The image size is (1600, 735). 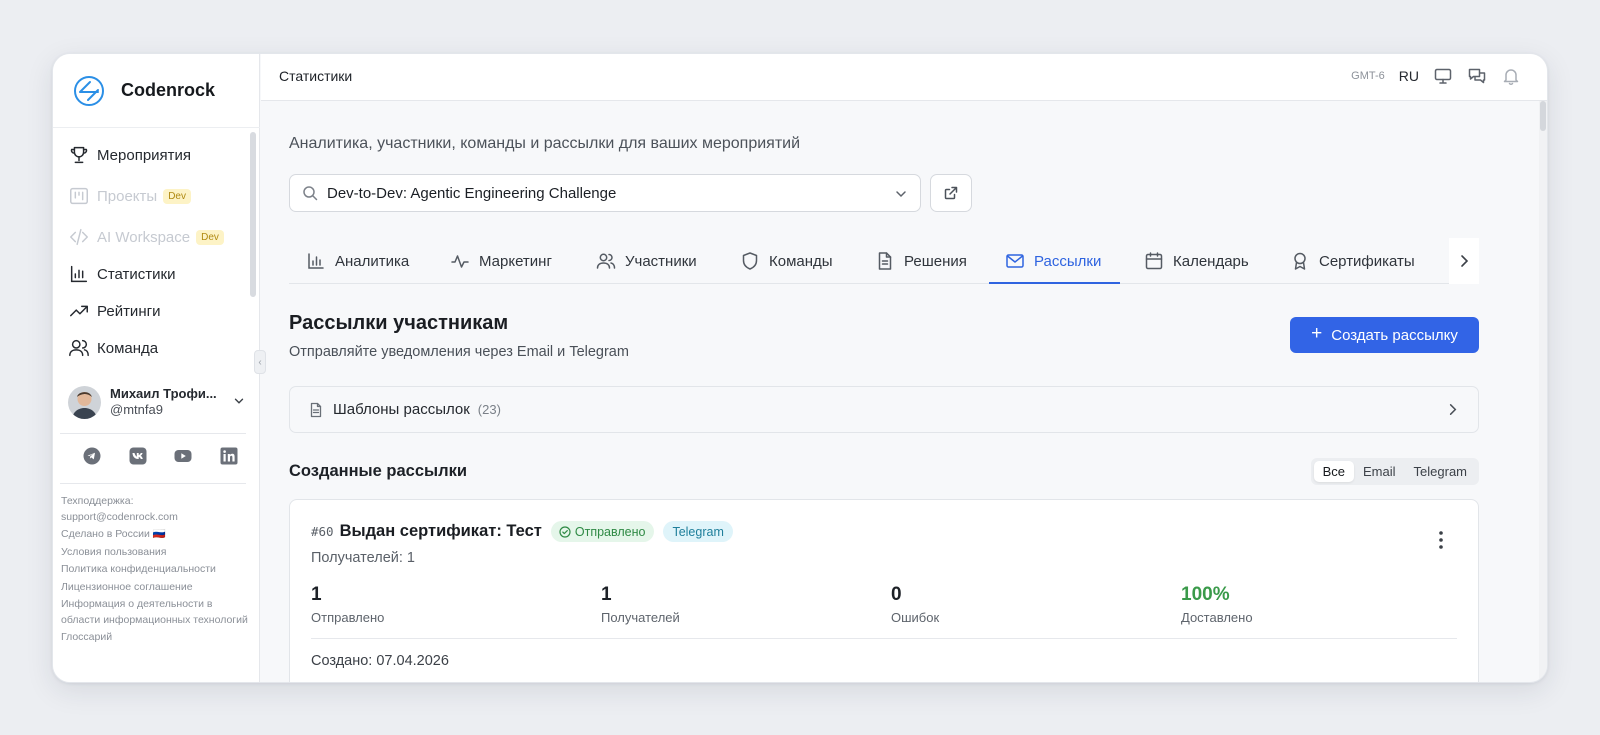 What do you see at coordinates (310, 193) in the screenshot?
I see `search-icon` at bounding box center [310, 193].